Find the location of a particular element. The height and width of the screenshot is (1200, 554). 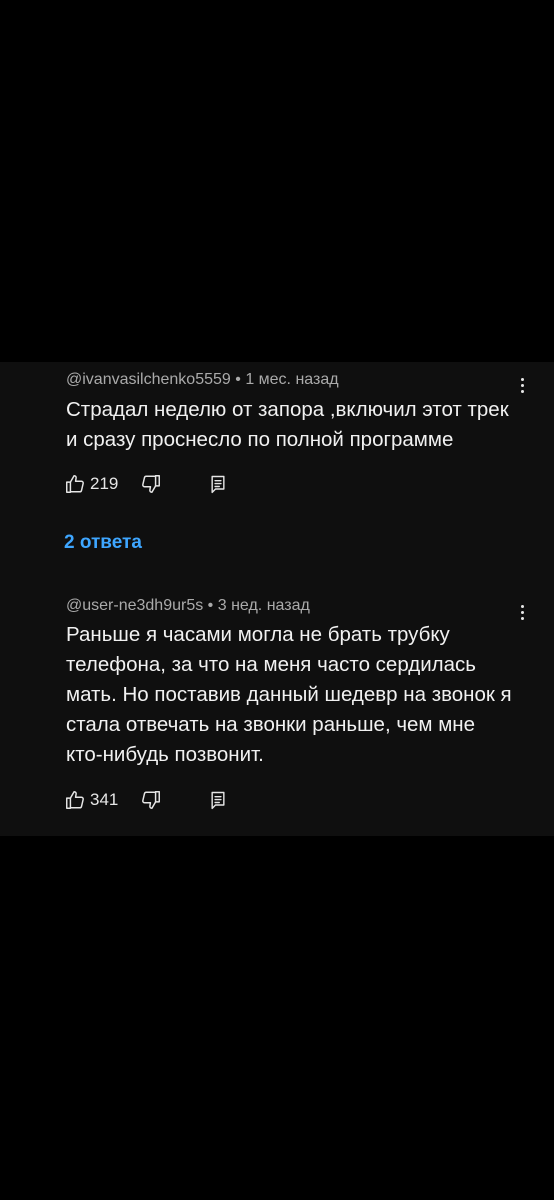

like-button: 219 is located at coordinates (91, 484).